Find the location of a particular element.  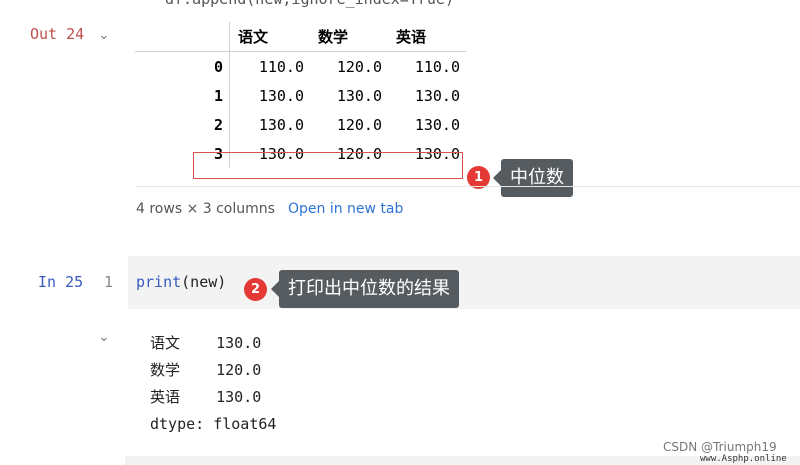

code-args: (new) is located at coordinates (204, 282).